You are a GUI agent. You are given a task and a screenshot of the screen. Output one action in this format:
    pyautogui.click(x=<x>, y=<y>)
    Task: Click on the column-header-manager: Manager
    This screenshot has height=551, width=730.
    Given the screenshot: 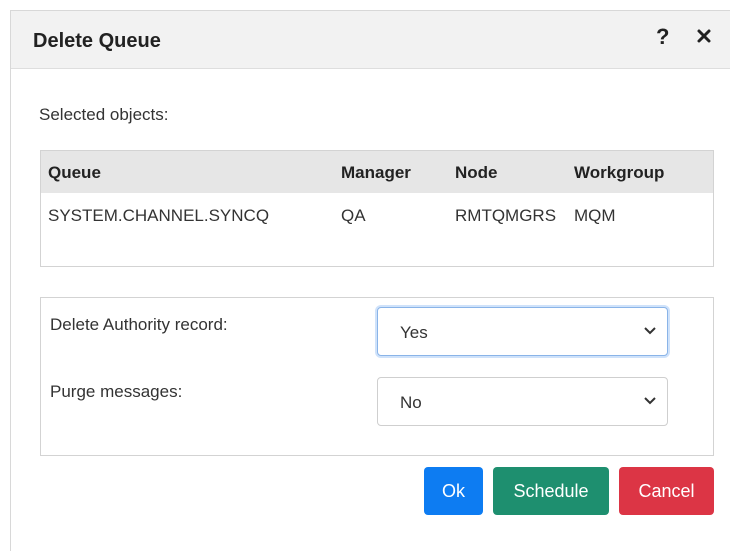 What is the action you would take?
    pyautogui.click(x=376, y=172)
    